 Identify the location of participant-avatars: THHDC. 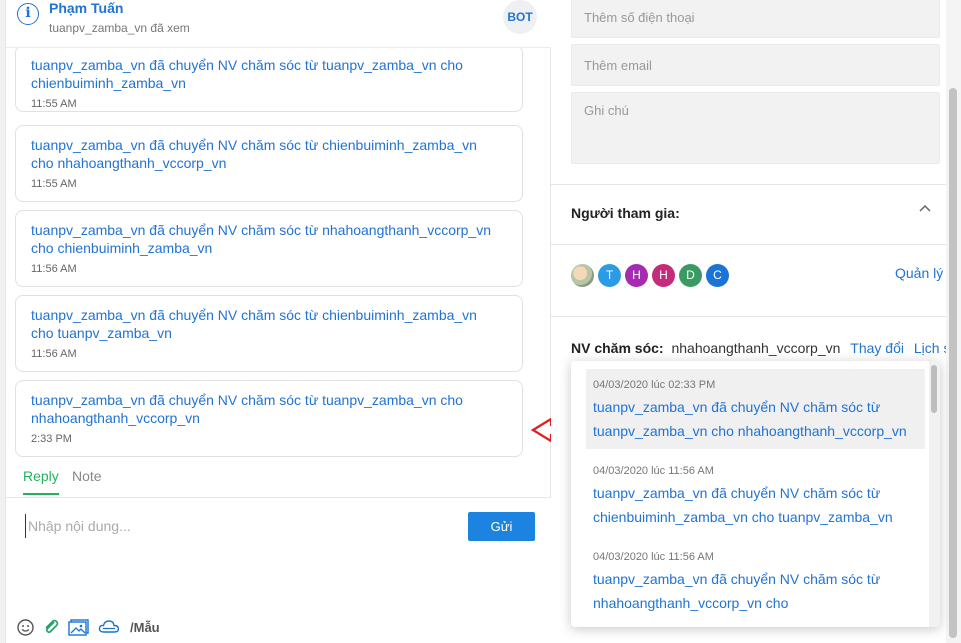
(652, 275).